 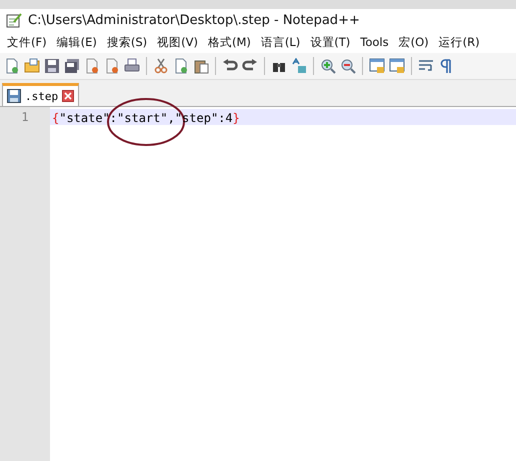 What do you see at coordinates (161, 66) in the screenshot?
I see `cut-icon` at bounding box center [161, 66].